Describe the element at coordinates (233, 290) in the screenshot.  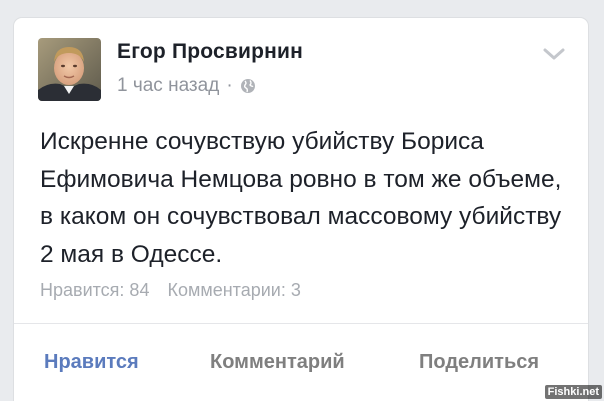
I see `comments-count: Комментарии: 3` at that location.